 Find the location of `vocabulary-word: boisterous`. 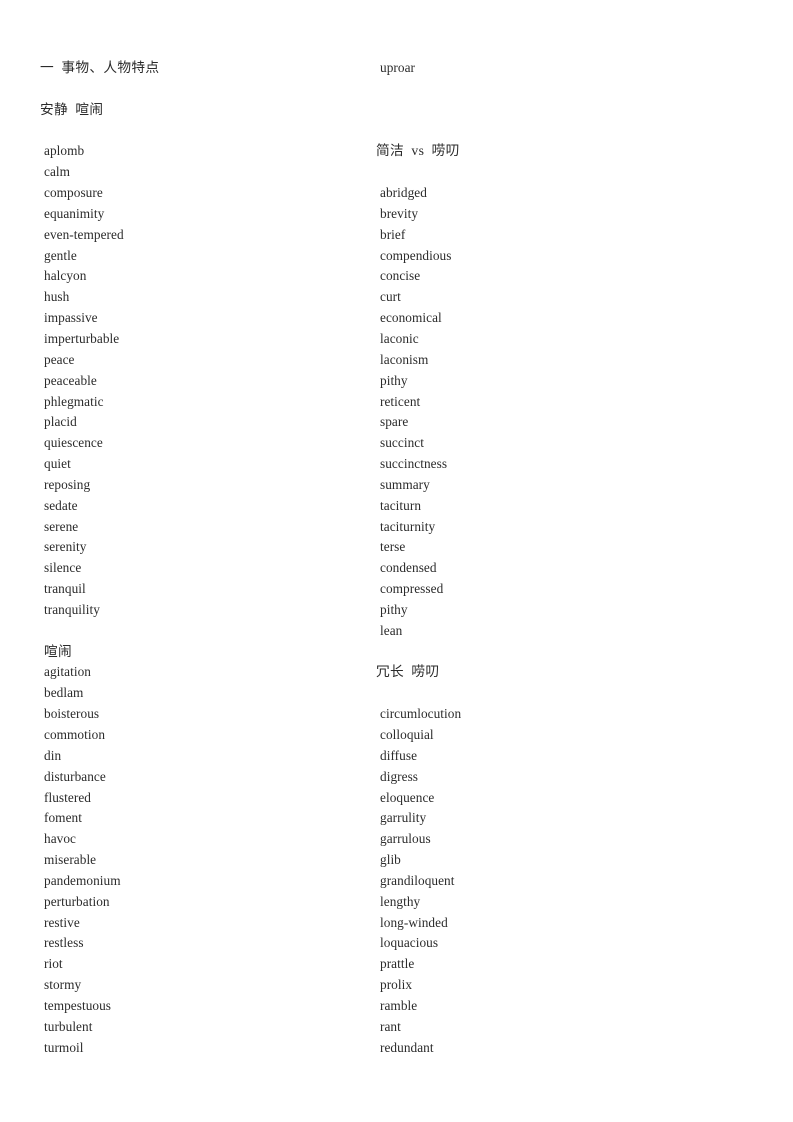

vocabulary-word: boisterous is located at coordinates (72, 714).